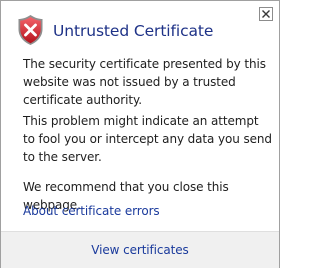 The image size is (320, 268). Describe the element at coordinates (91, 211) in the screenshot. I see `about-certificate-errors-link: About certificate errors` at that location.